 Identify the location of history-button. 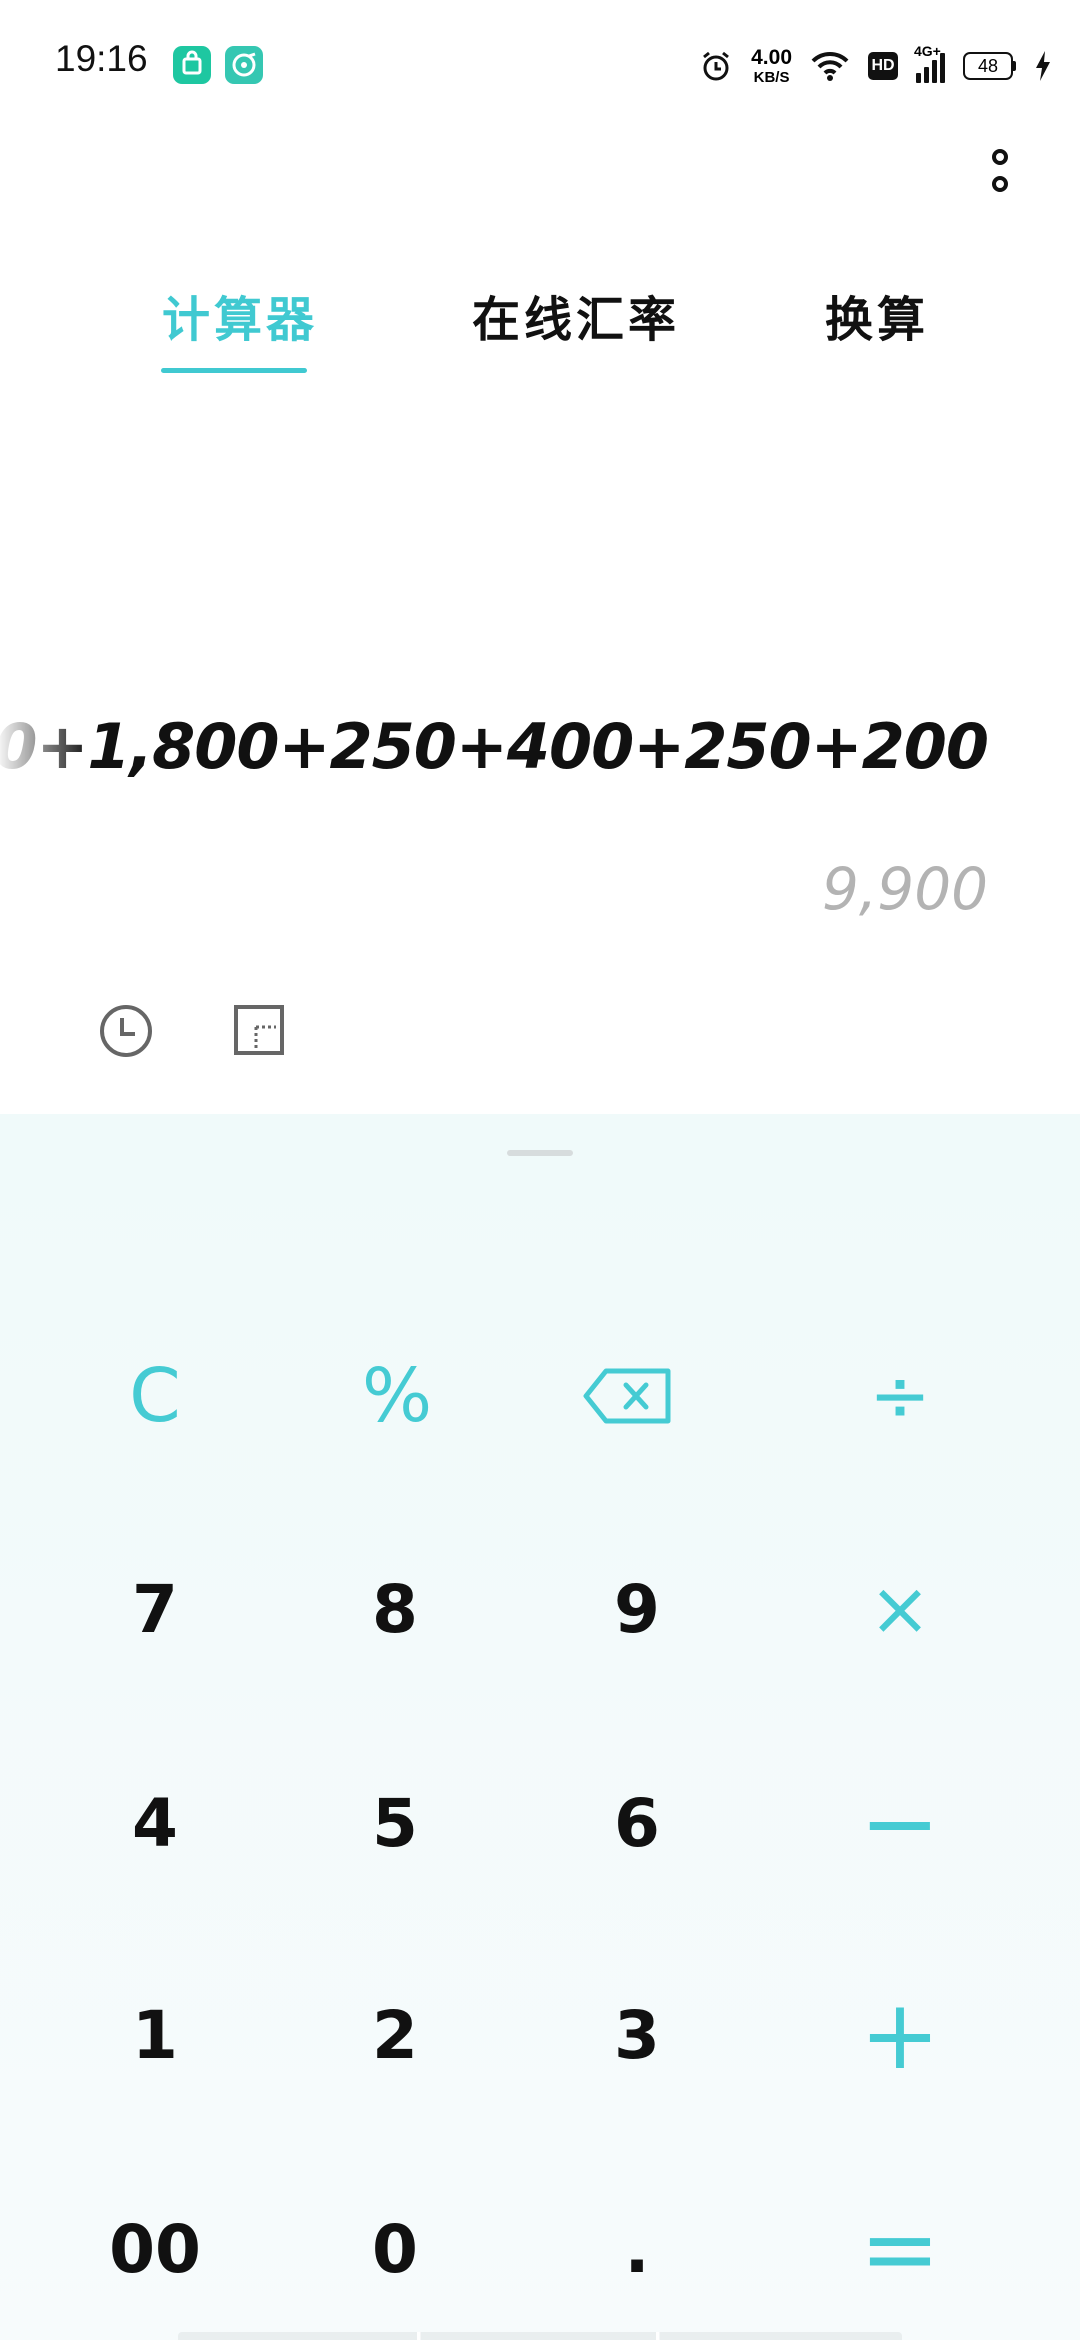
(126, 1031).